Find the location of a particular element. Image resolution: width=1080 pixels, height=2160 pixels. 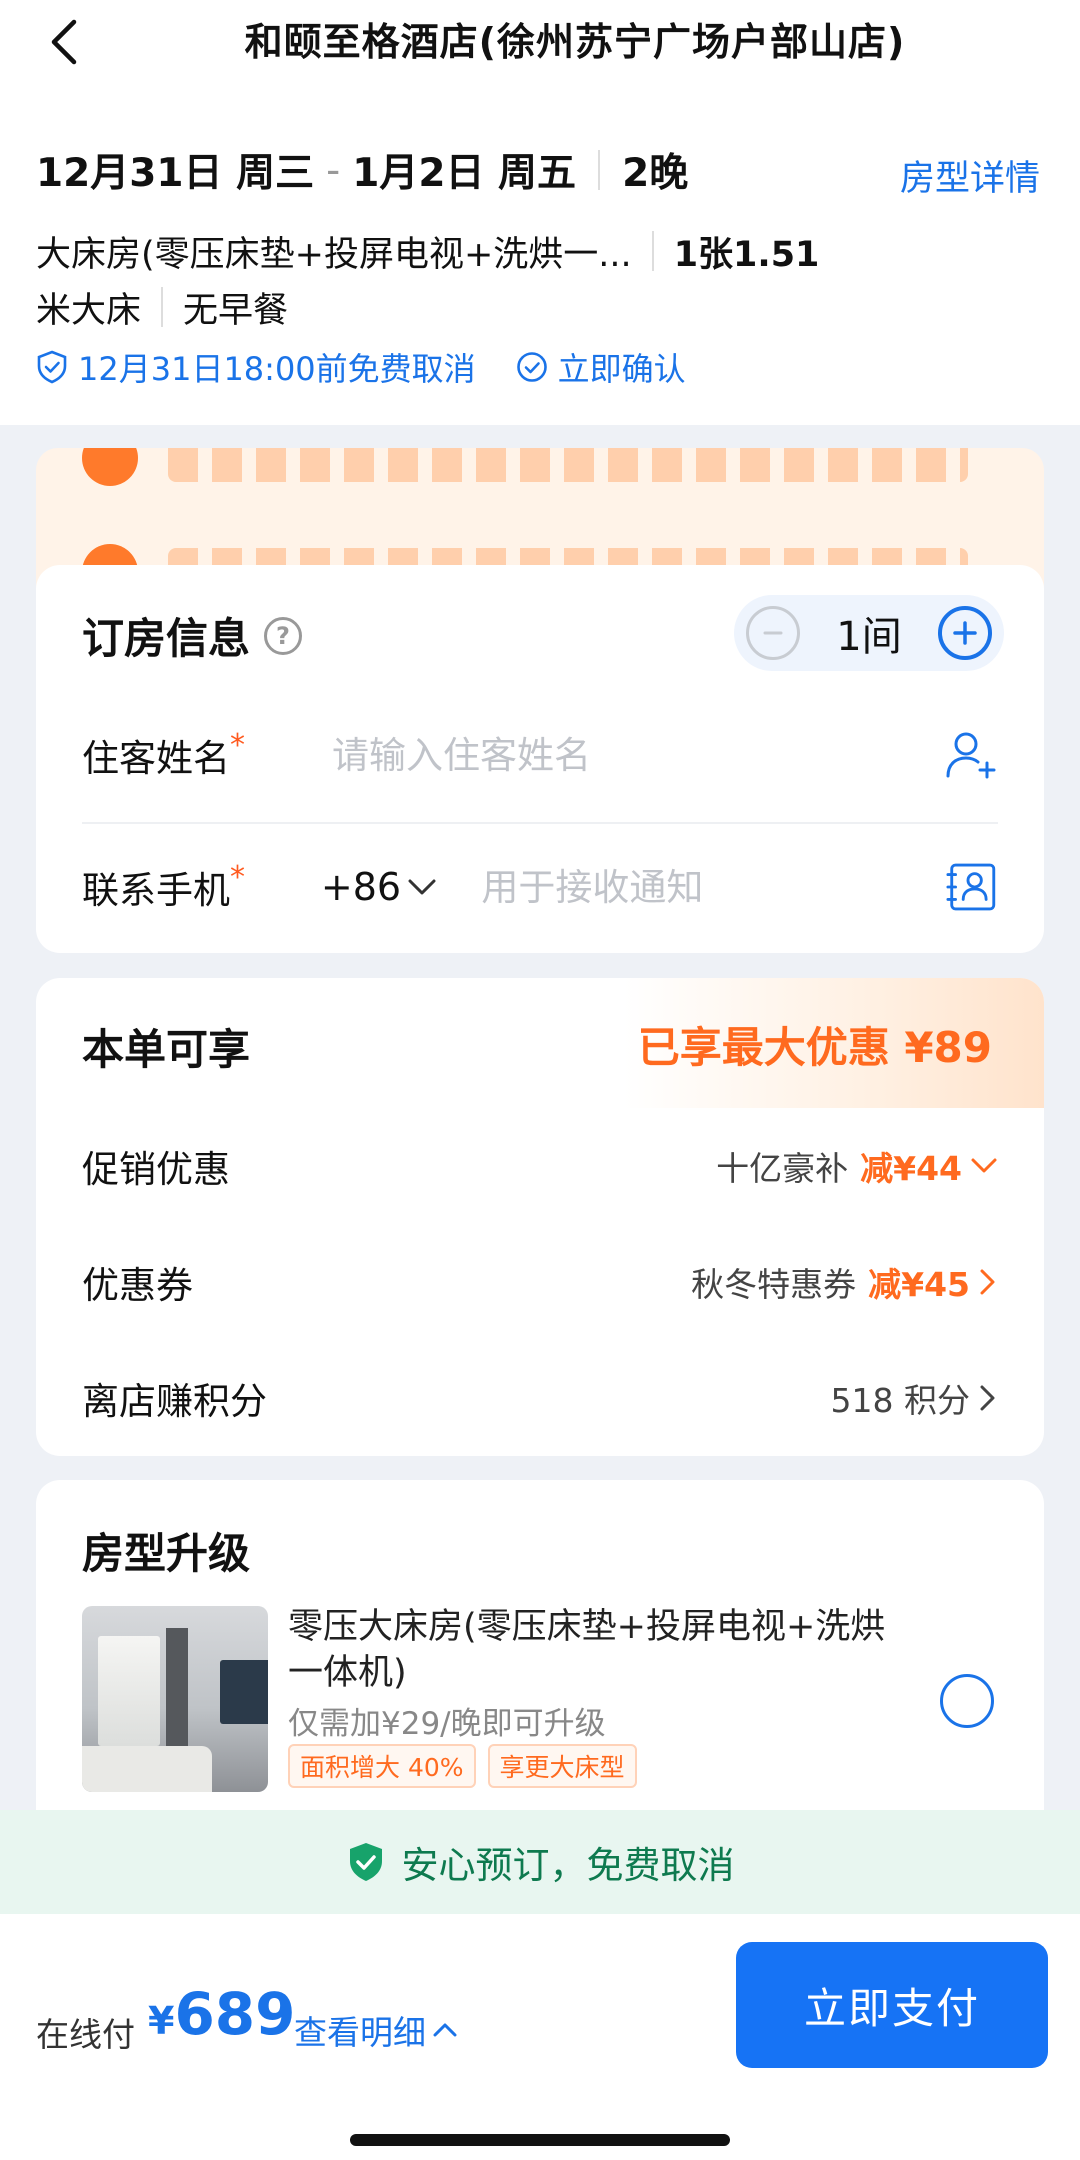

promo-icon is located at coordinates (110, 467).